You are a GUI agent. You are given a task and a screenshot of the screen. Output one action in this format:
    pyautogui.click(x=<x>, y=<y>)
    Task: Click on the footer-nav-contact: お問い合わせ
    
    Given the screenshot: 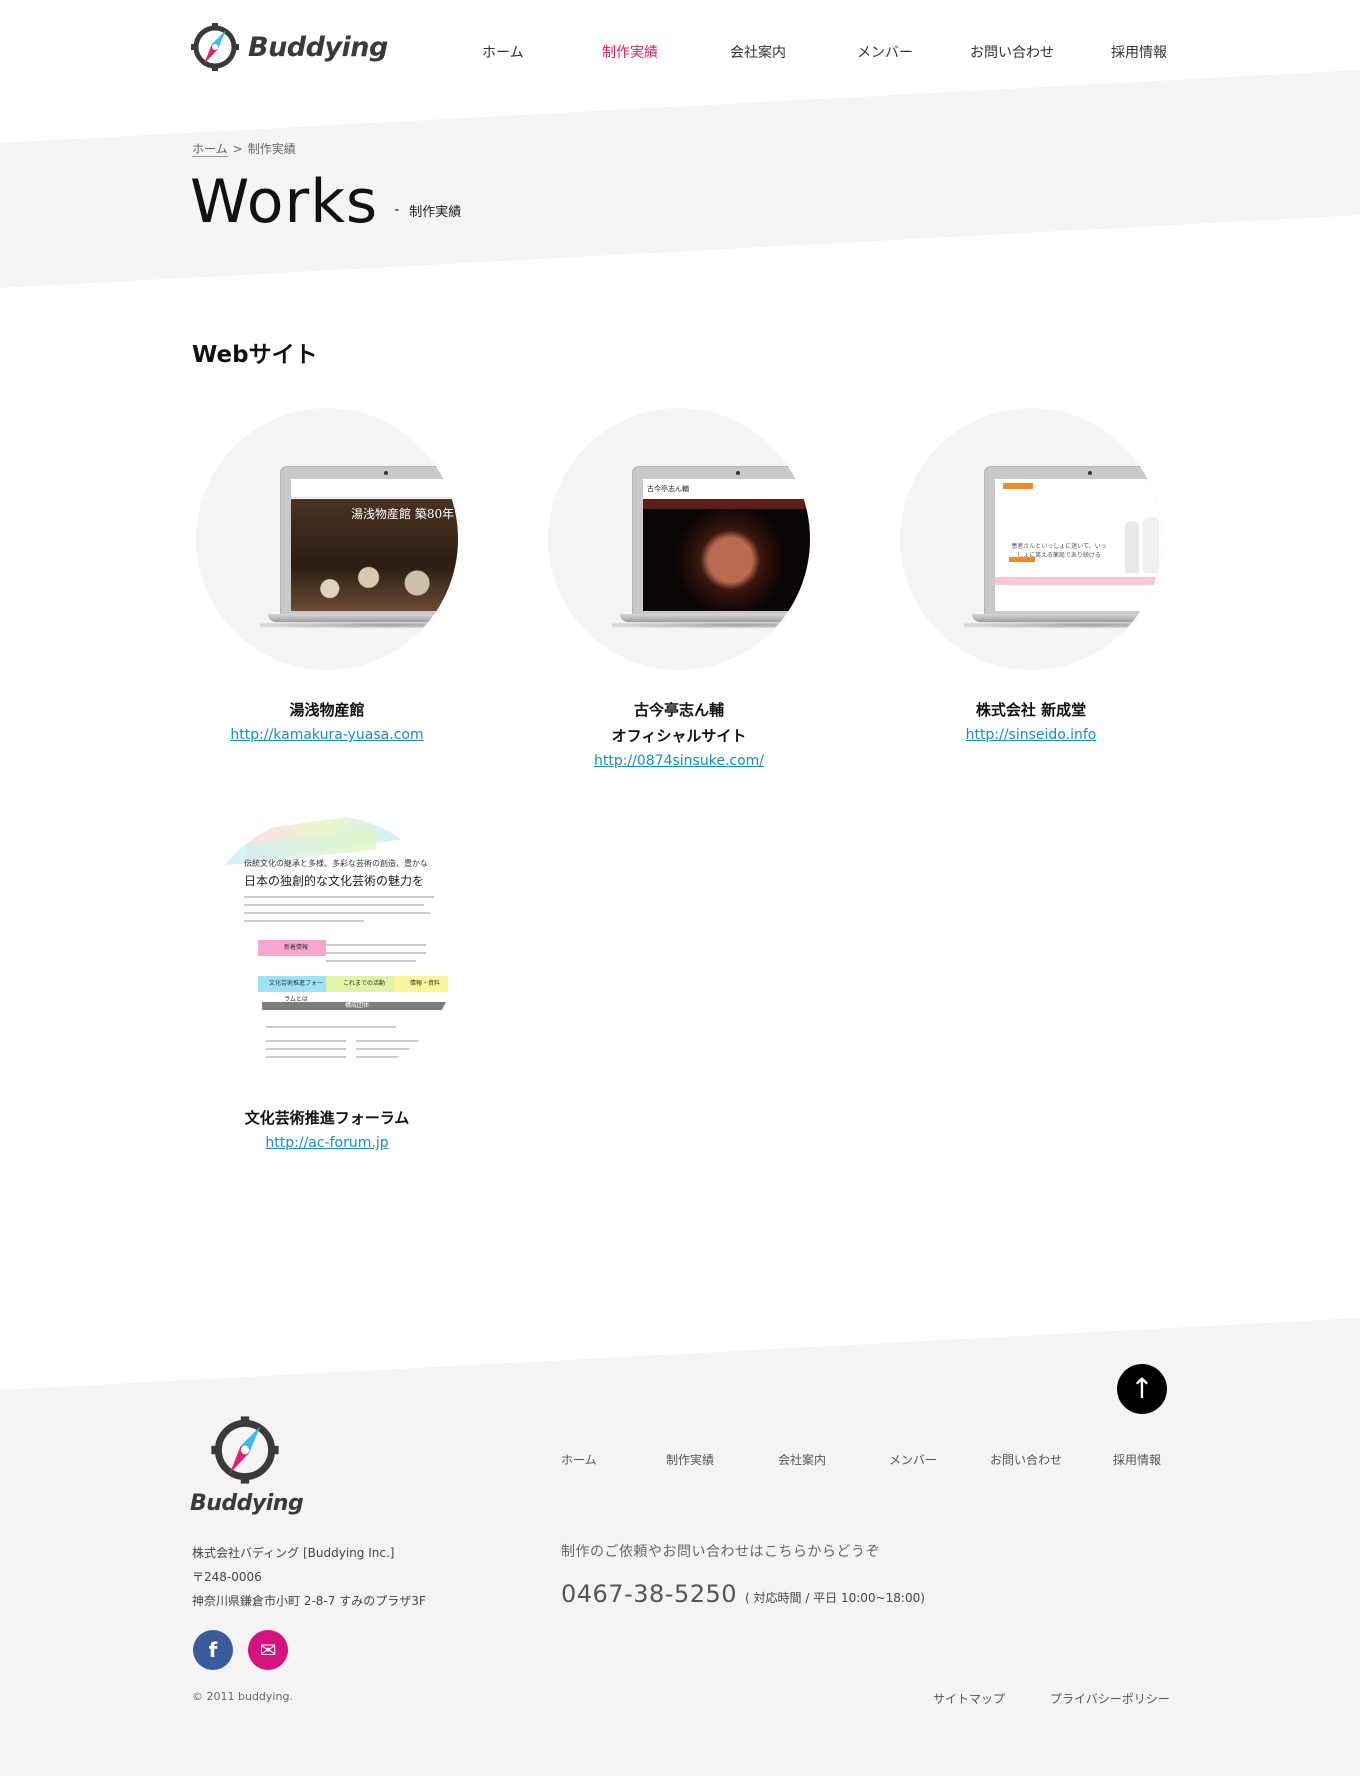 What is the action you would take?
    pyautogui.click(x=1026, y=1459)
    